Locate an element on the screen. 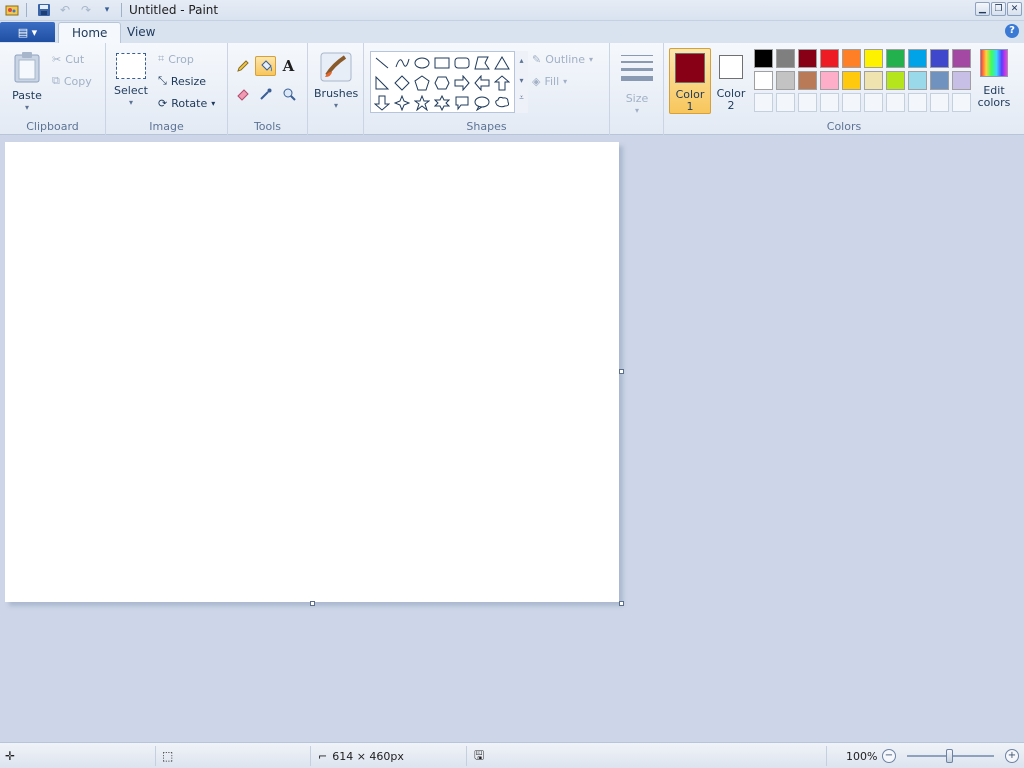 Image resolution: width=1024 pixels, height=768 pixels. paste-button: Paste ▾ is located at coordinates (27, 82).